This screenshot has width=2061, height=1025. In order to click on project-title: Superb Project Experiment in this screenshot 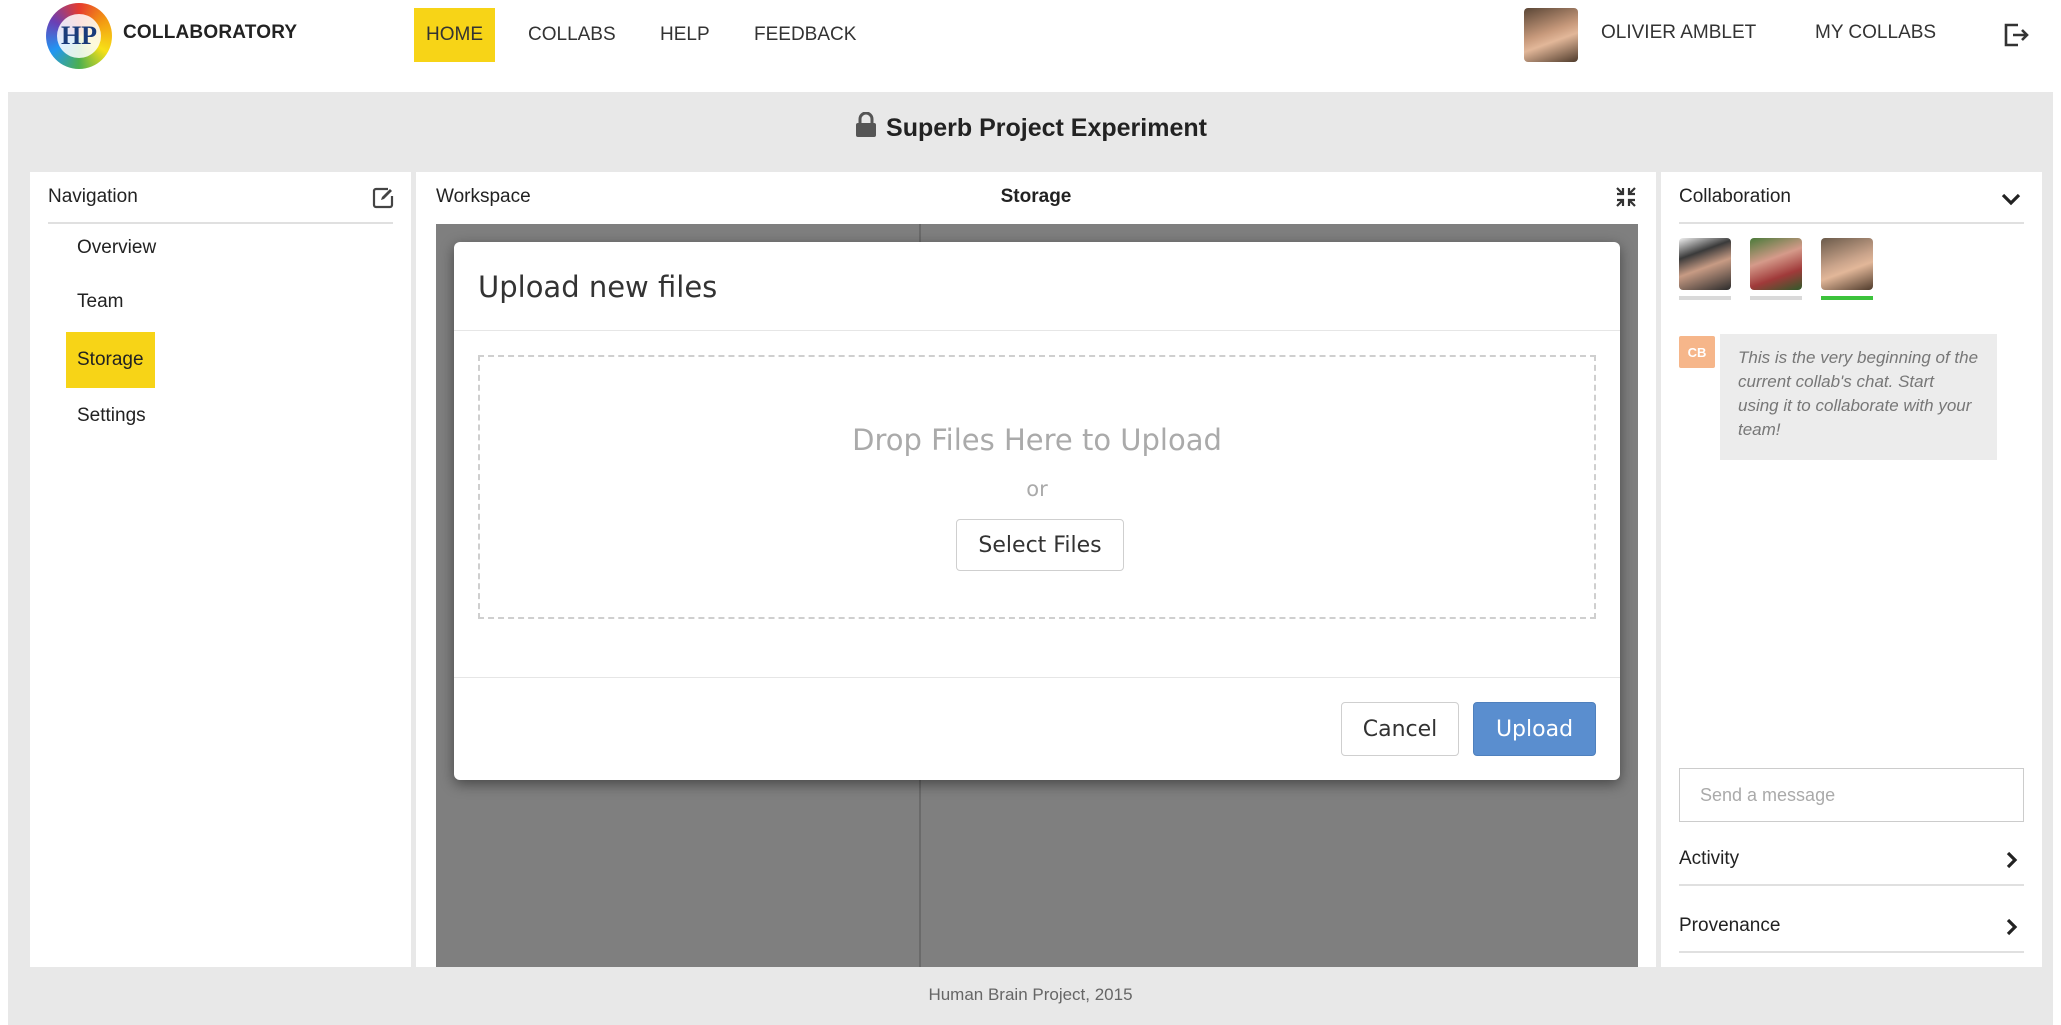, I will do `click(1030, 127)`.